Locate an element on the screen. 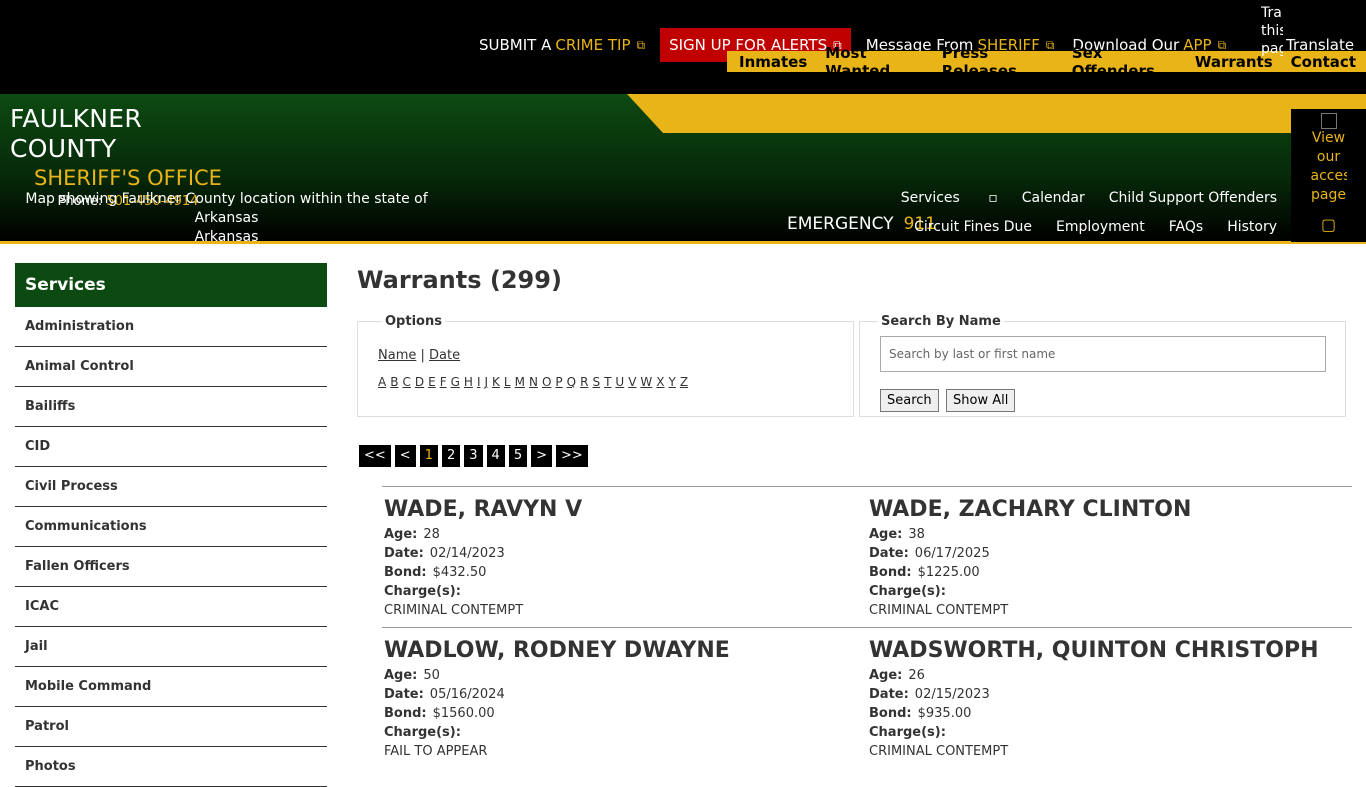 The image size is (1366, 787). sidebar-item-patrol: Patrol is located at coordinates (171, 727).